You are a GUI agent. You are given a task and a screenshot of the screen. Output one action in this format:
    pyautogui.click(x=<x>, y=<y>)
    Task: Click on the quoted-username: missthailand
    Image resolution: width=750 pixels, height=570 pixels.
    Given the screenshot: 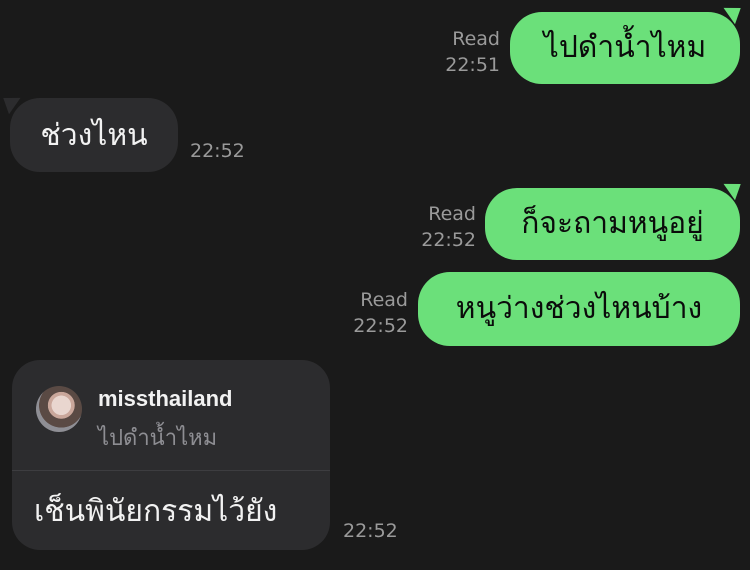 What is the action you would take?
    pyautogui.click(x=165, y=398)
    